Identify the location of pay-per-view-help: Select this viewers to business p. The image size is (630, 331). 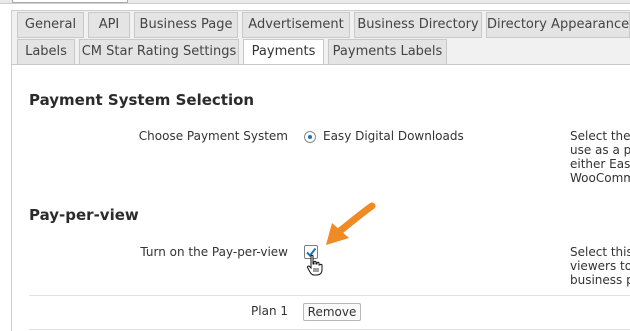
(600, 266).